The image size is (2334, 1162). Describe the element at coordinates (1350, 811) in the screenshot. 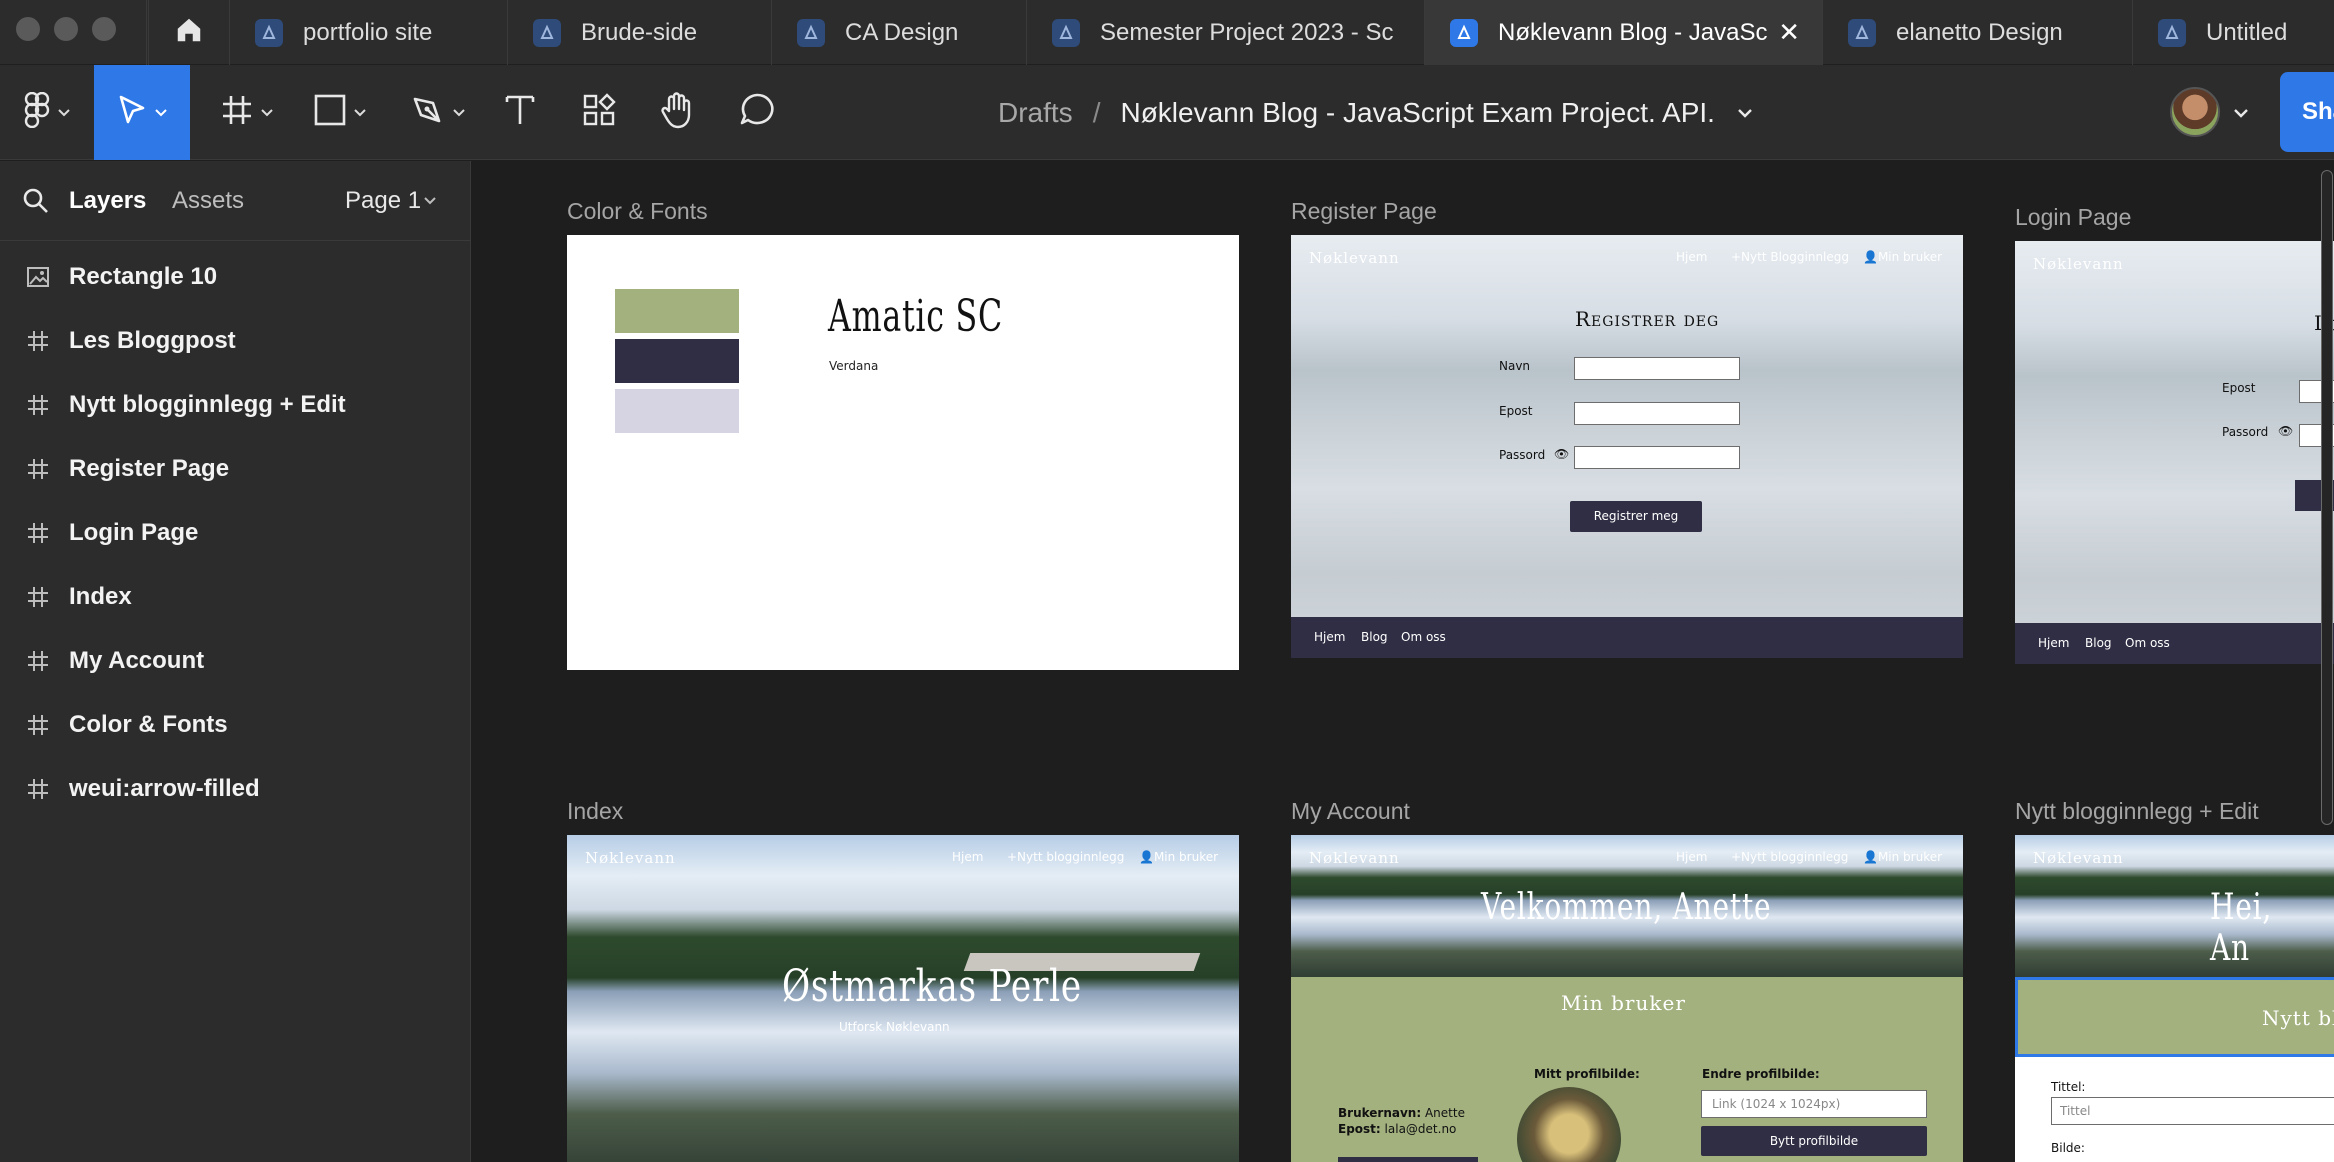

I see `frame-label-my-account: My Account` at that location.